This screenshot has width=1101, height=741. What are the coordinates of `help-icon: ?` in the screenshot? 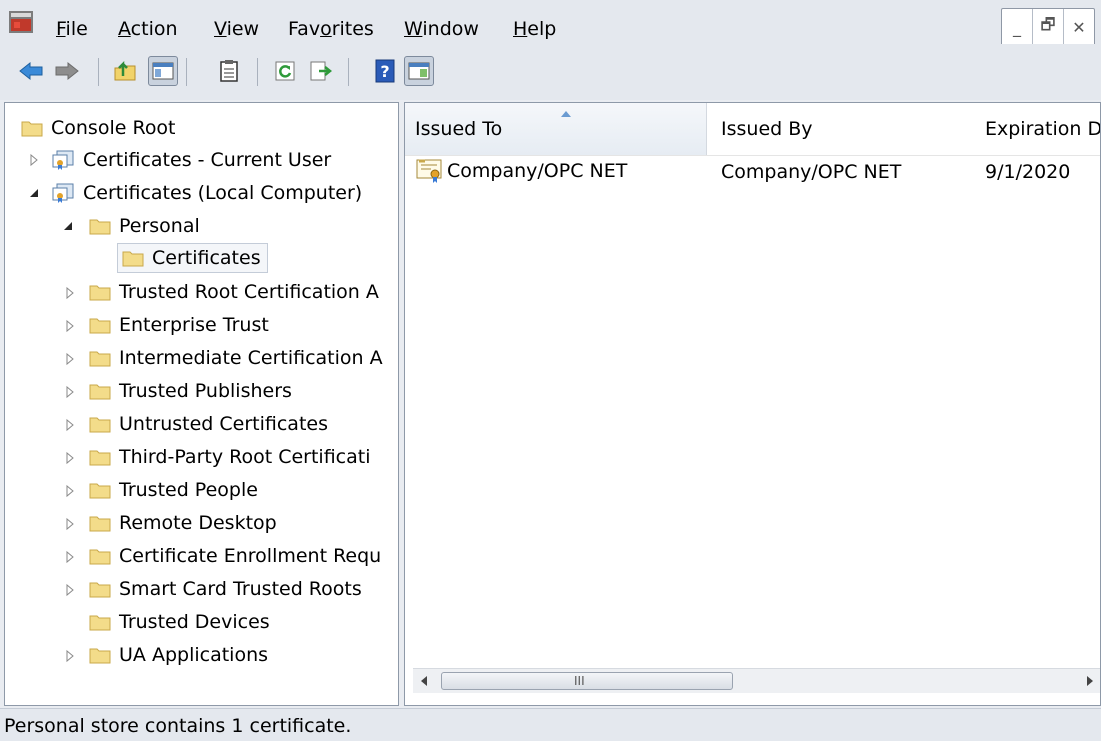 It's located at (385, 71).